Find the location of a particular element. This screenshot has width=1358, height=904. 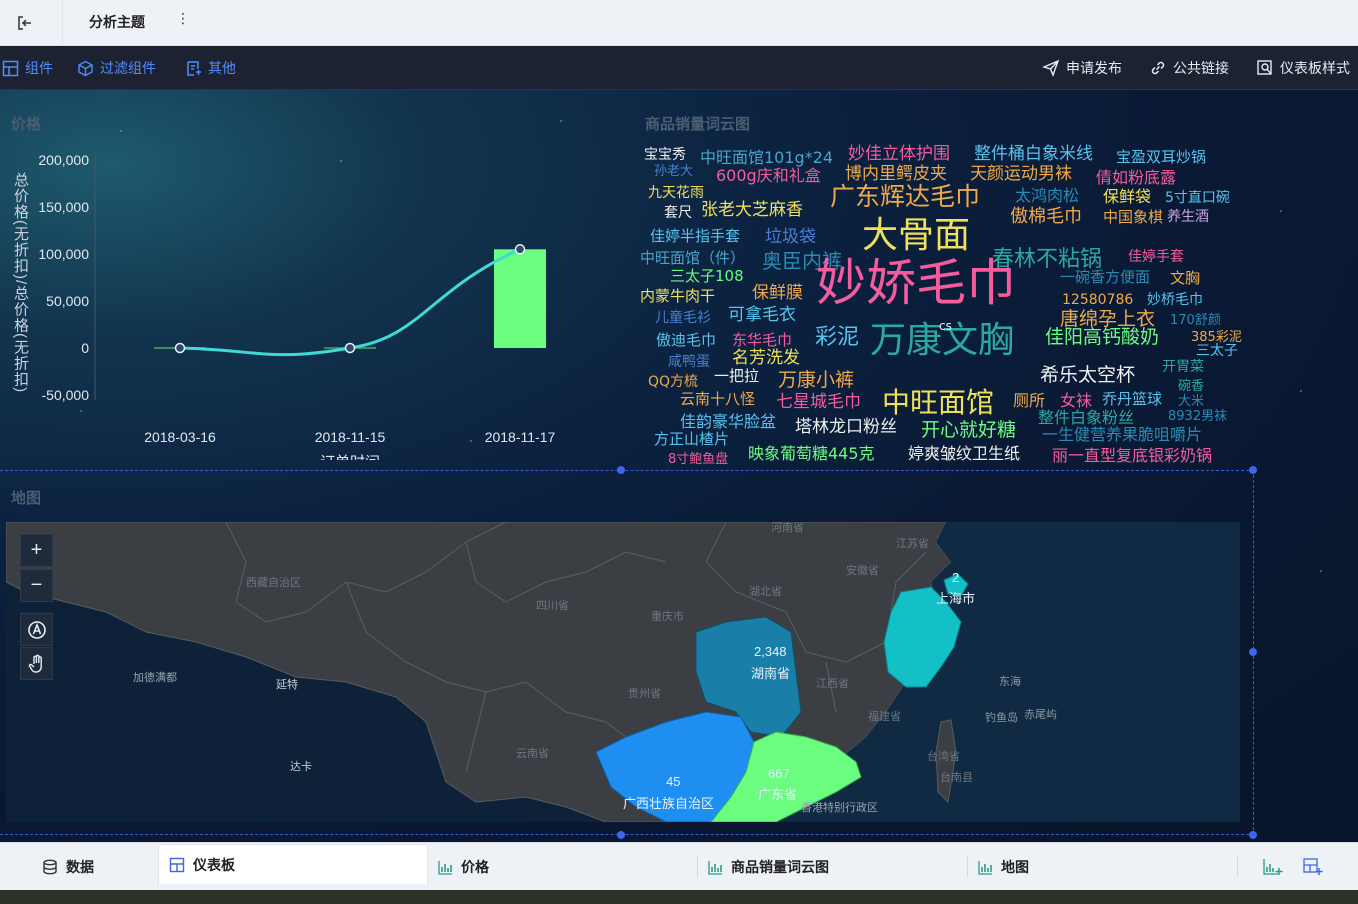

resize-handle-right is located at coordinates (1253, 652).